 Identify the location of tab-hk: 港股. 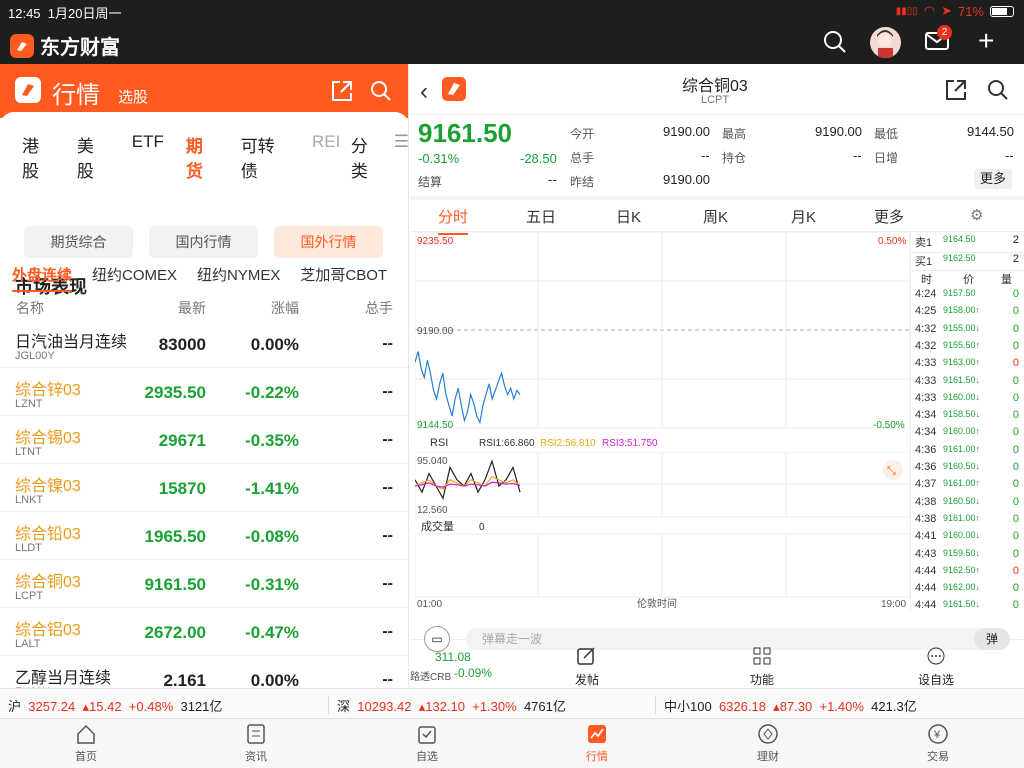
(38, 157).